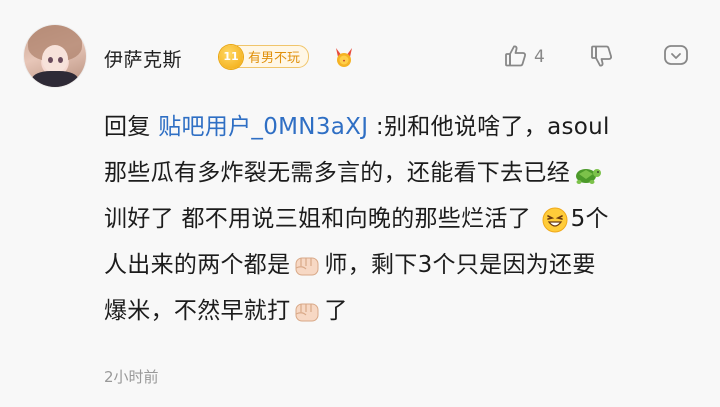 The width and height of the screenshot is (720, 407). Describe the element at coordinates (273, 56) in the screenshot. I see `level-title: 有男不玩` at that location.